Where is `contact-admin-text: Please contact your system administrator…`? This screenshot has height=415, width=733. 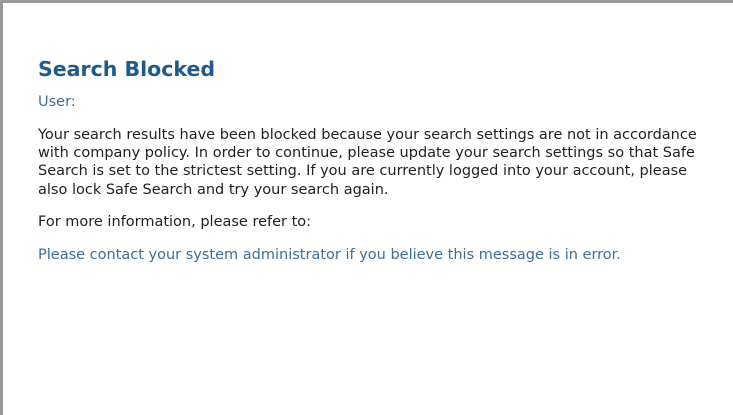
contact-admin-text: Please contact your system administrator… is located at coordinates (329, 254).